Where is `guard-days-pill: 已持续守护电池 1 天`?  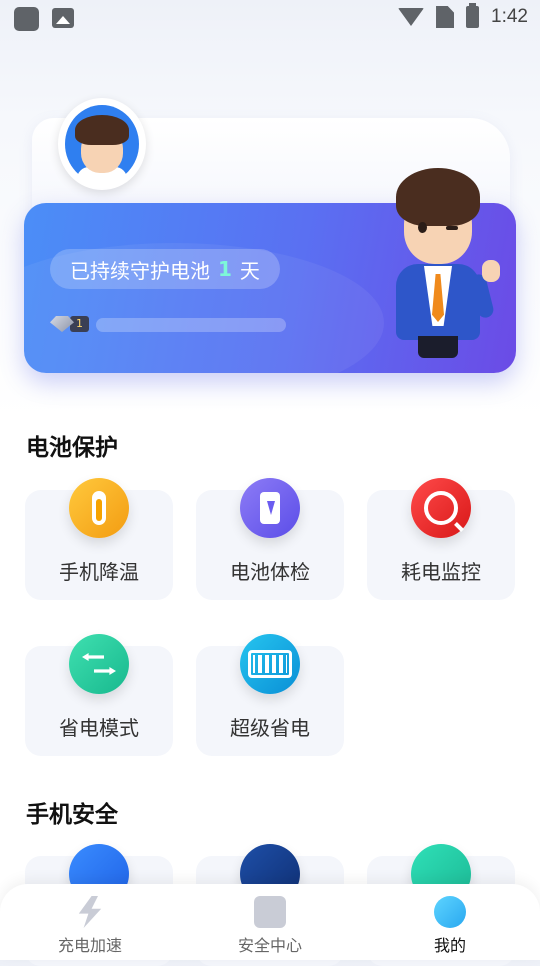 guard-days-pill: 已持续守护电池 1 天 is located at coordinates (165, 269).